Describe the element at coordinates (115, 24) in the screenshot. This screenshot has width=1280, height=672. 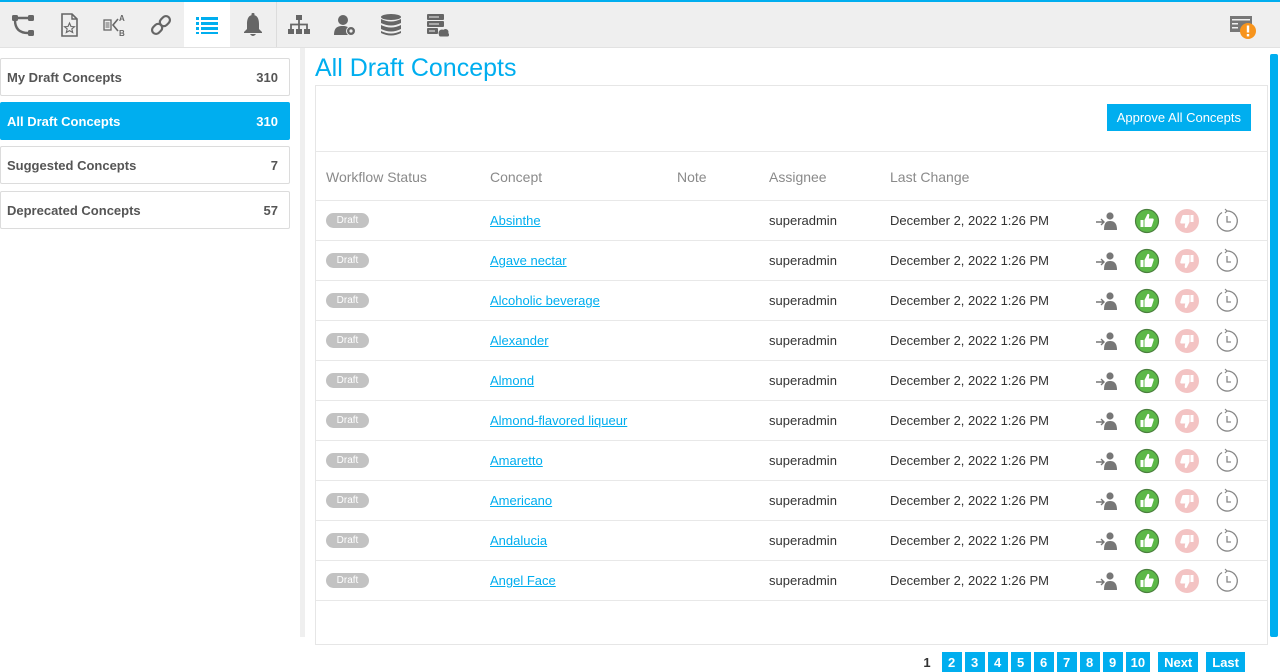
I see `toolbar-button-compare-ab: AB` at that location.